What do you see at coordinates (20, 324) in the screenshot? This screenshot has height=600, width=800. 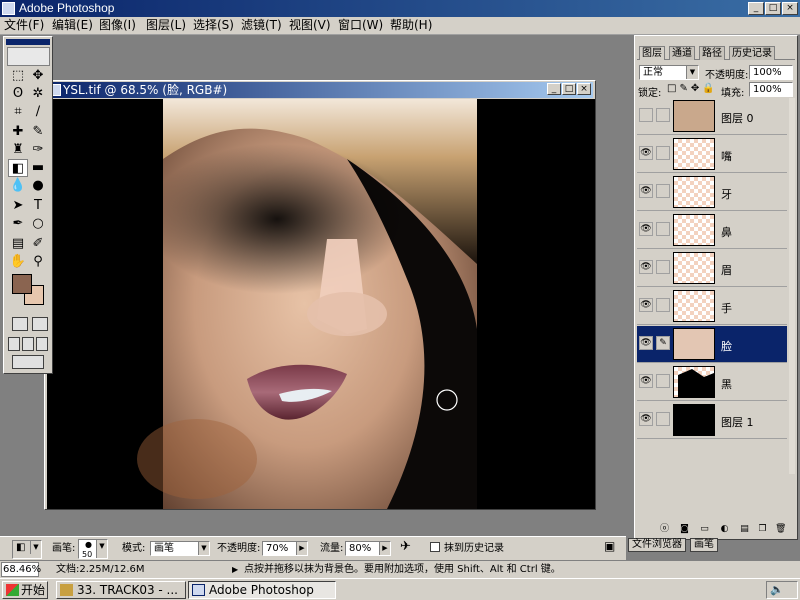 I see `standard-mode-icon` at bounding box center [20, 324].